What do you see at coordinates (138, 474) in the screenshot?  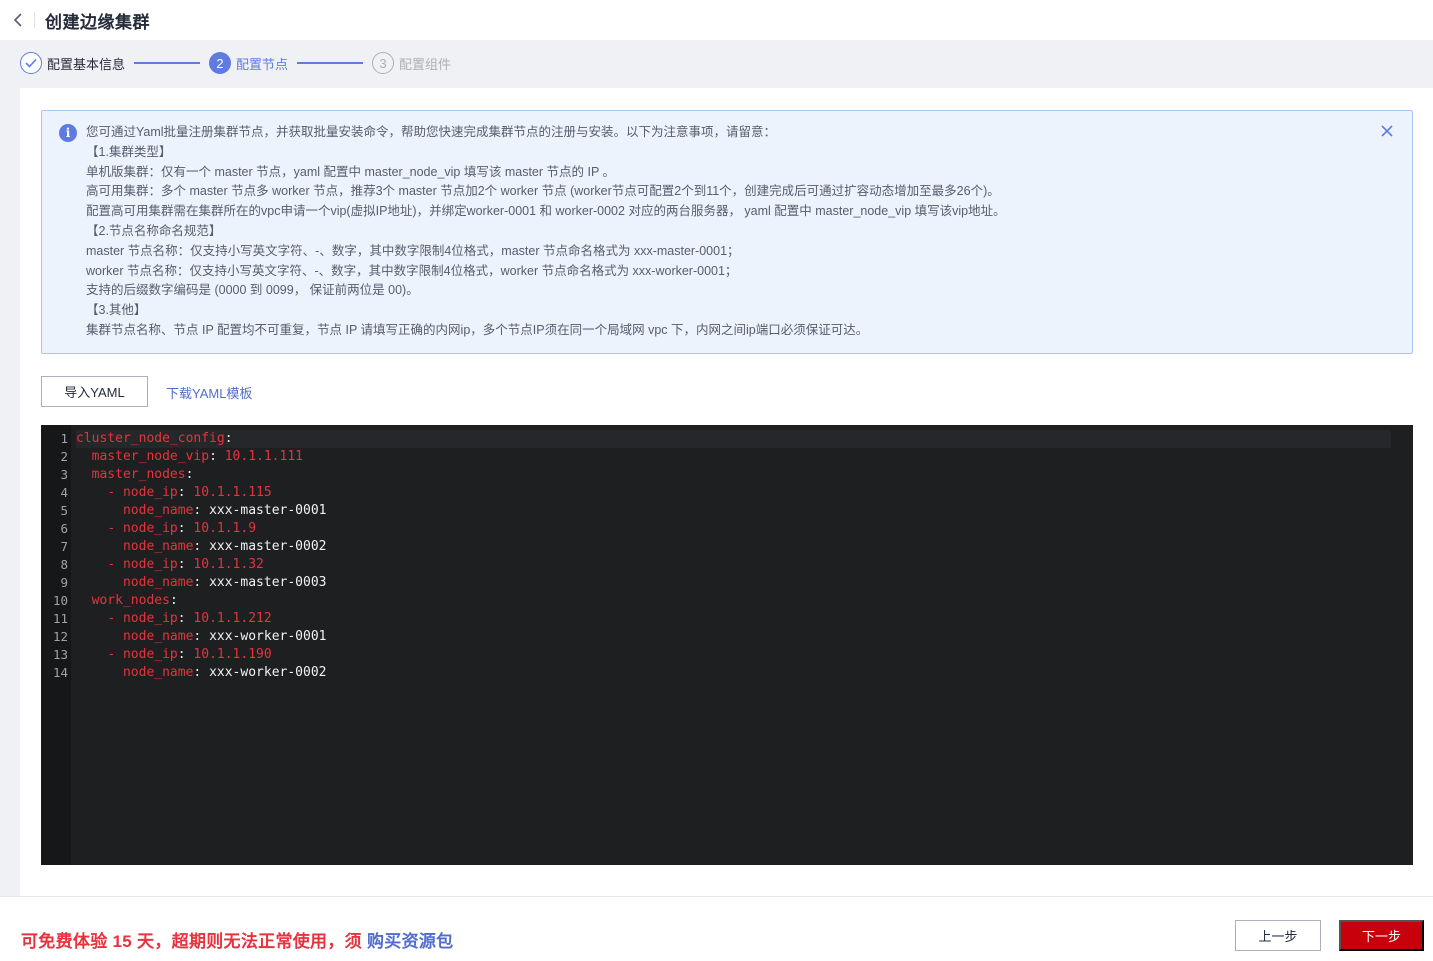 I see `yaml-key: master_nodes` at bounding box center [138, 474].